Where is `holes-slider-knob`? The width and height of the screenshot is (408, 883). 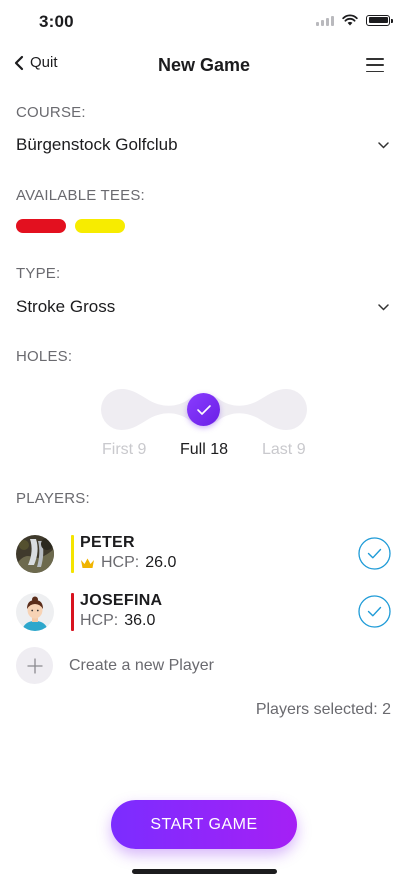
holes-slider-knob is located at coordinates (203, 409).